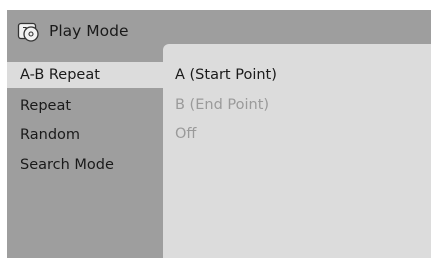  I want to click on option-b-end-point: B (End Point), so click(222, 105).